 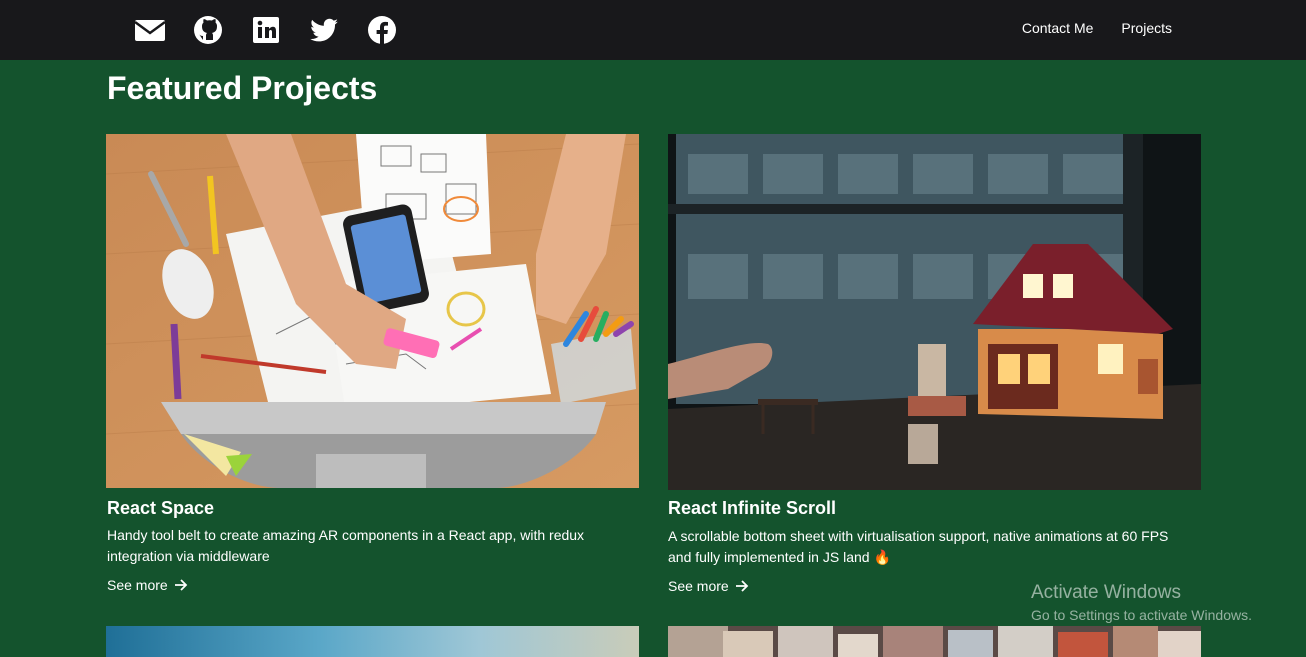 I want to click on email-link, so click(x=150, y=30).